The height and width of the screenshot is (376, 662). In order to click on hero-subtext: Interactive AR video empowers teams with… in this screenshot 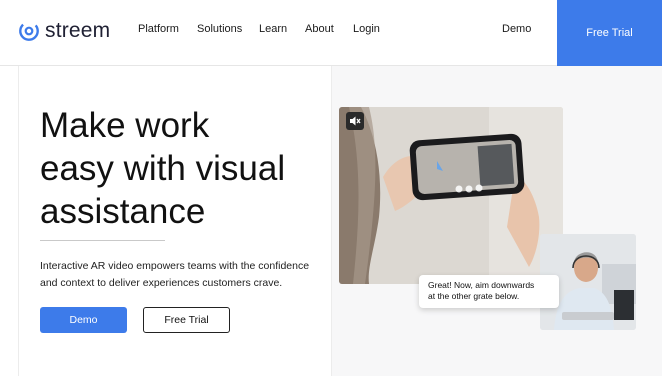, I will do `click(175, 275)`.